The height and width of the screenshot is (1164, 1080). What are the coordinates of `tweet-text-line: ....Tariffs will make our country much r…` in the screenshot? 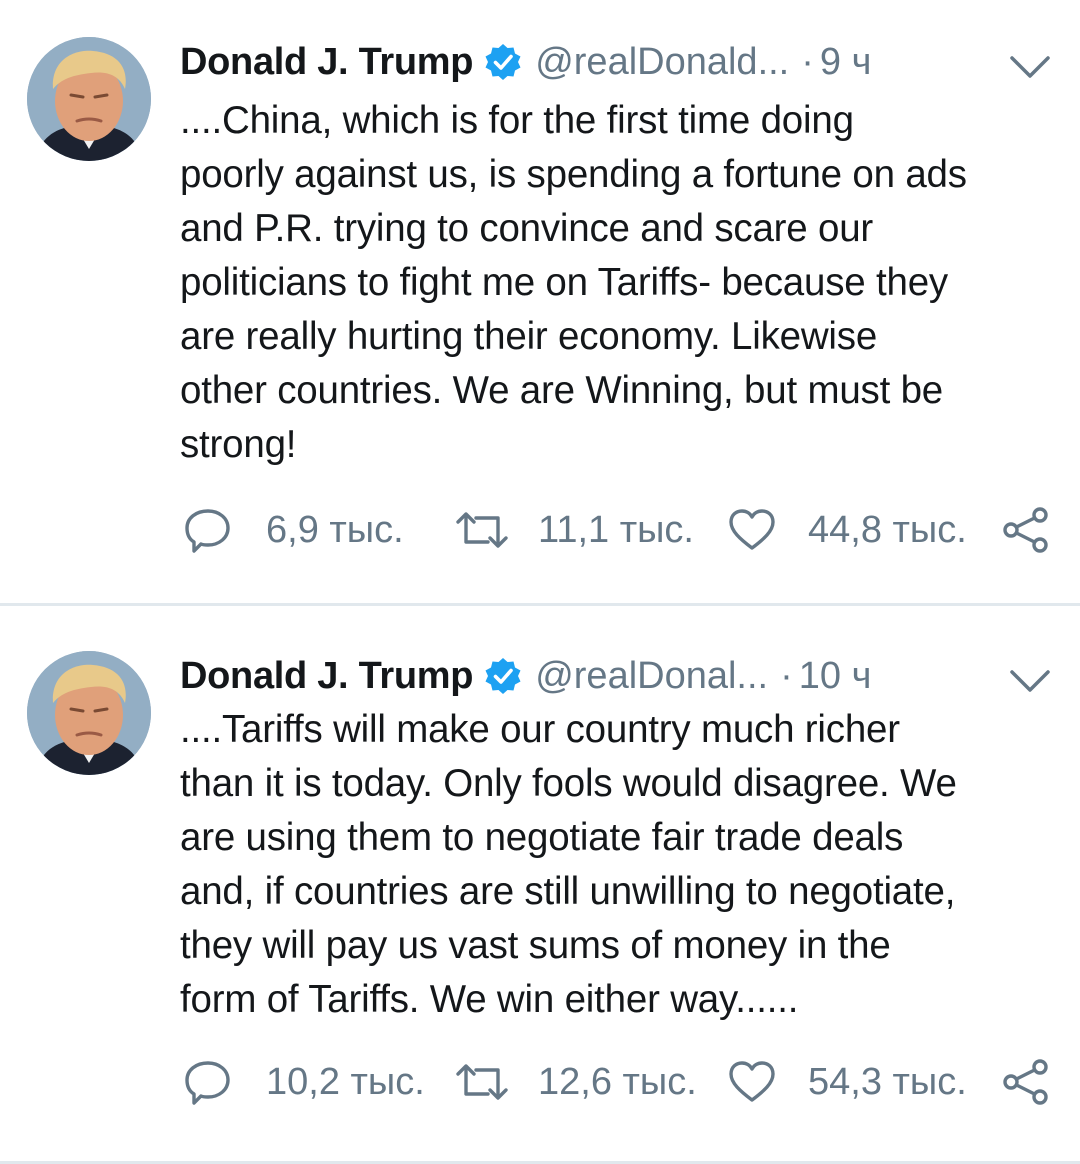 It's located at (540, 729).